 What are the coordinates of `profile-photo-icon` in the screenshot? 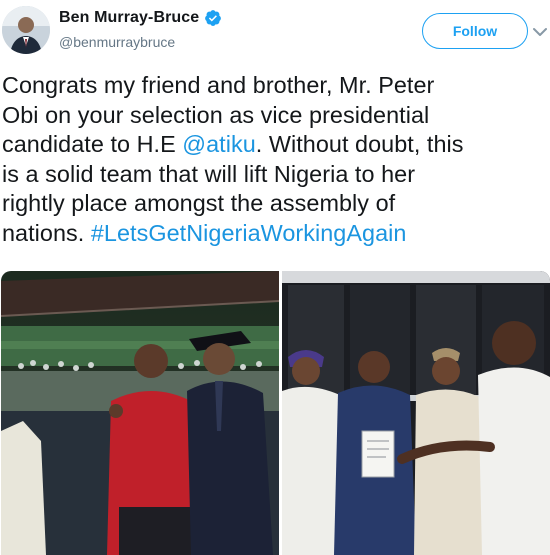 It's located at (26, 30).